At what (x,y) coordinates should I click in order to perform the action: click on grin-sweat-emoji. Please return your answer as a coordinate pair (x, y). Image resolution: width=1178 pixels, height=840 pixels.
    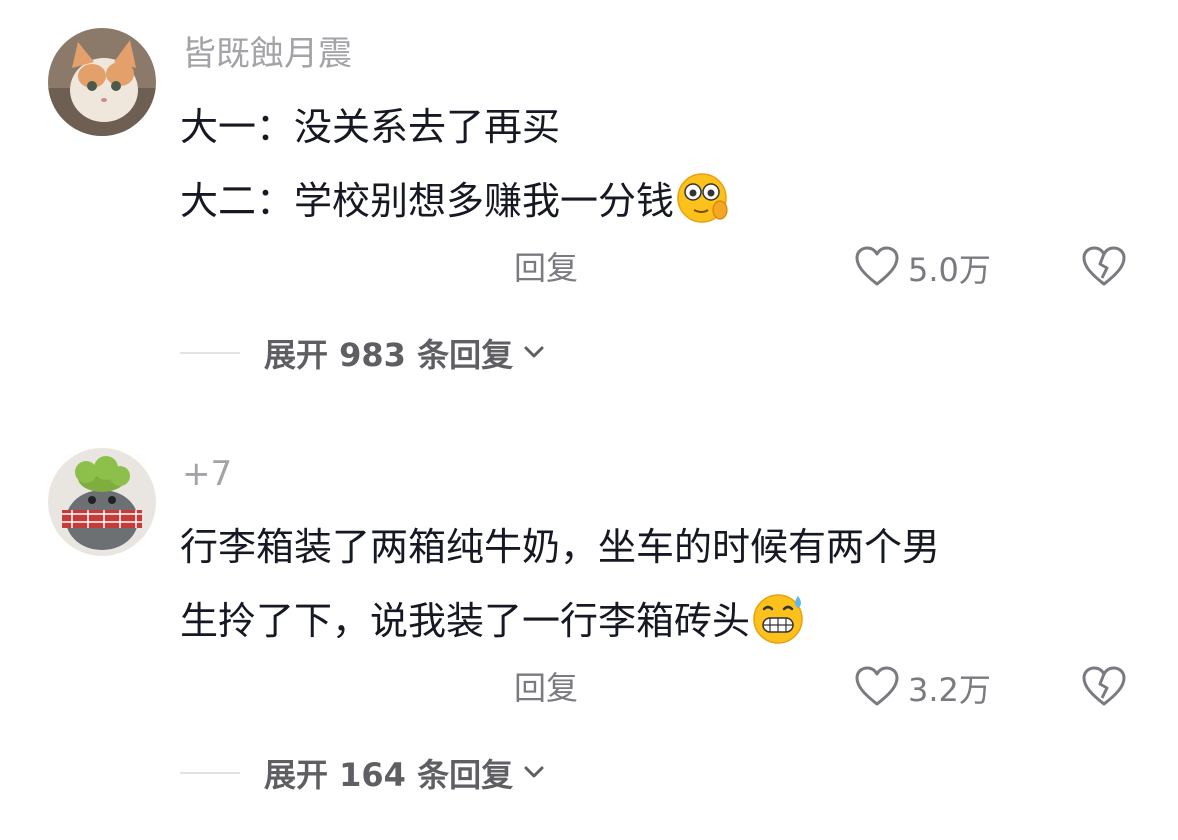
    Looking at the image, I should click on (780, 624).